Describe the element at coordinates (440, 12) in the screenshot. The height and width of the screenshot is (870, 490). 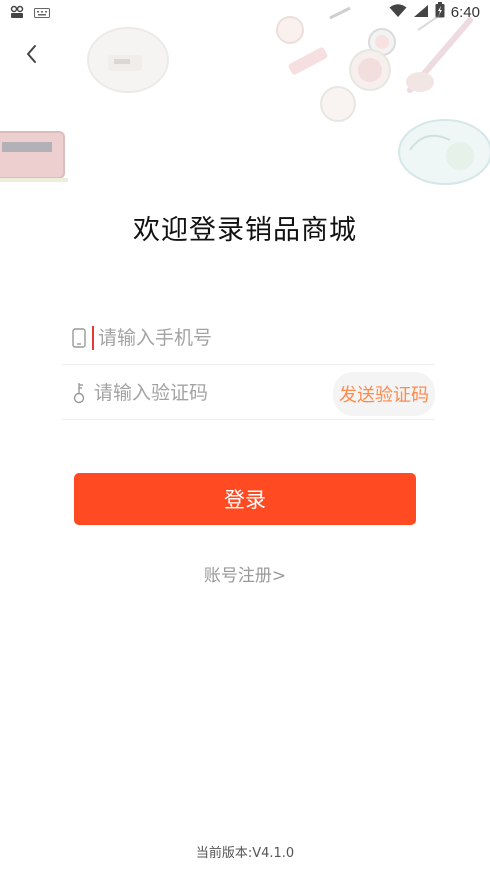
I see `battery-icon` at that location.